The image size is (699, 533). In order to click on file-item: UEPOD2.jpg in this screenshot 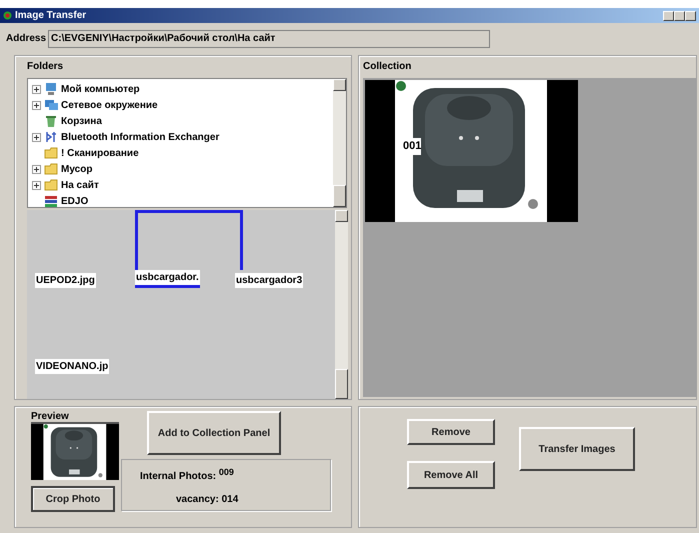, I will do `click(65, 280)`.